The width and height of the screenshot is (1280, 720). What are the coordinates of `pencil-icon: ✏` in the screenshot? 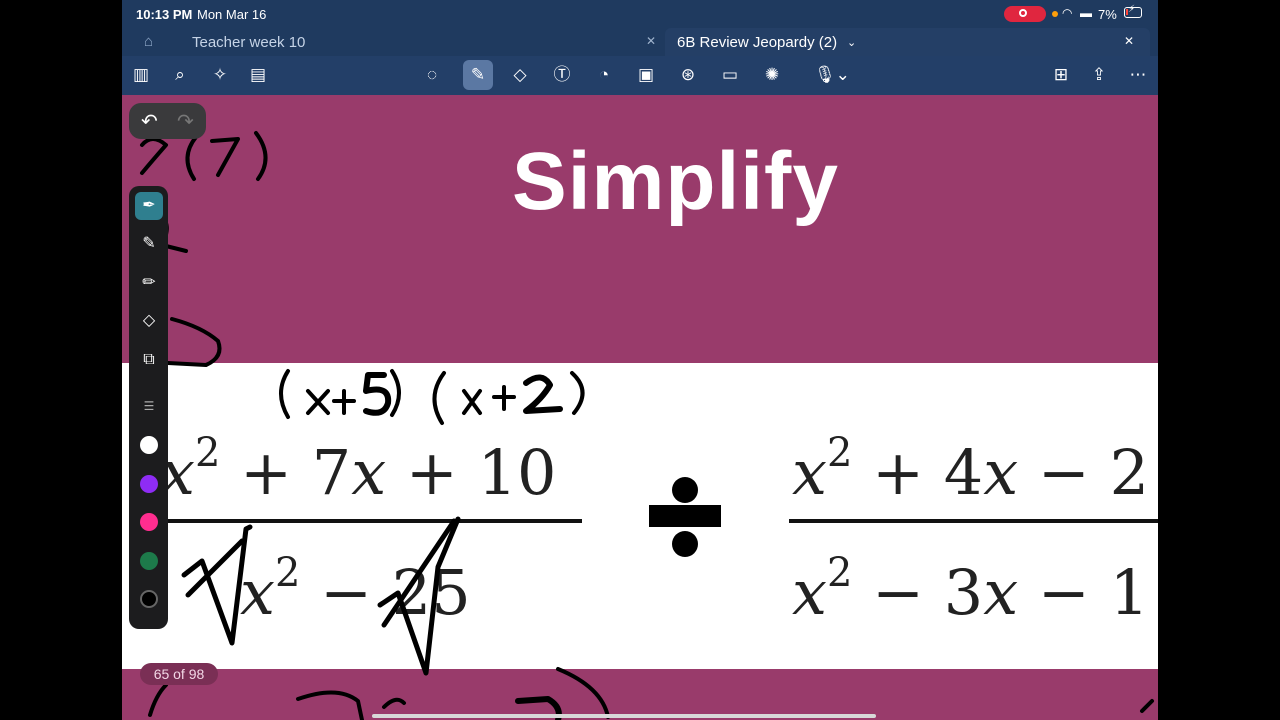 It's located at (149, 283).